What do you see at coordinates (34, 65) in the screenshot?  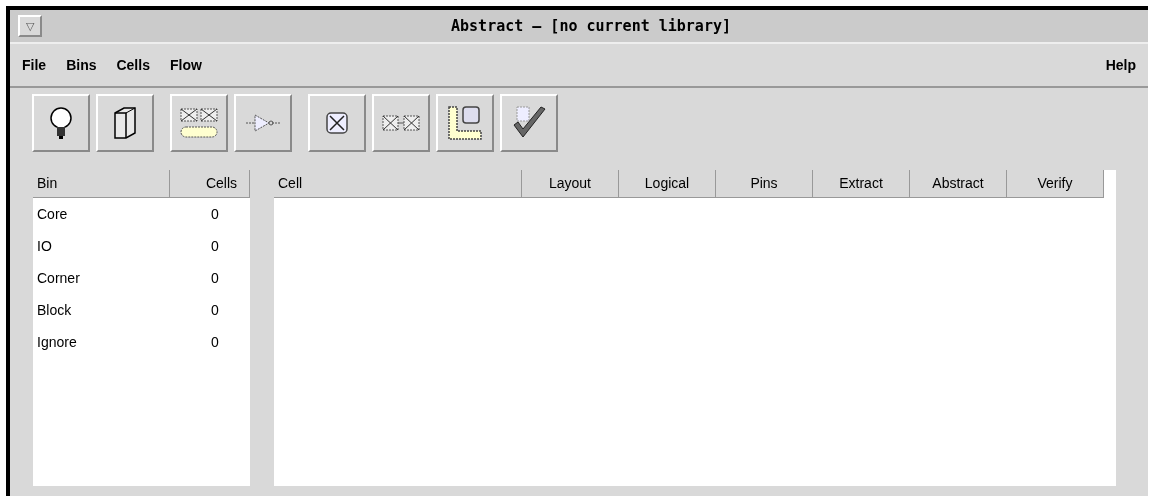 I see `menu-item: File` at bounding box center [34, 65].